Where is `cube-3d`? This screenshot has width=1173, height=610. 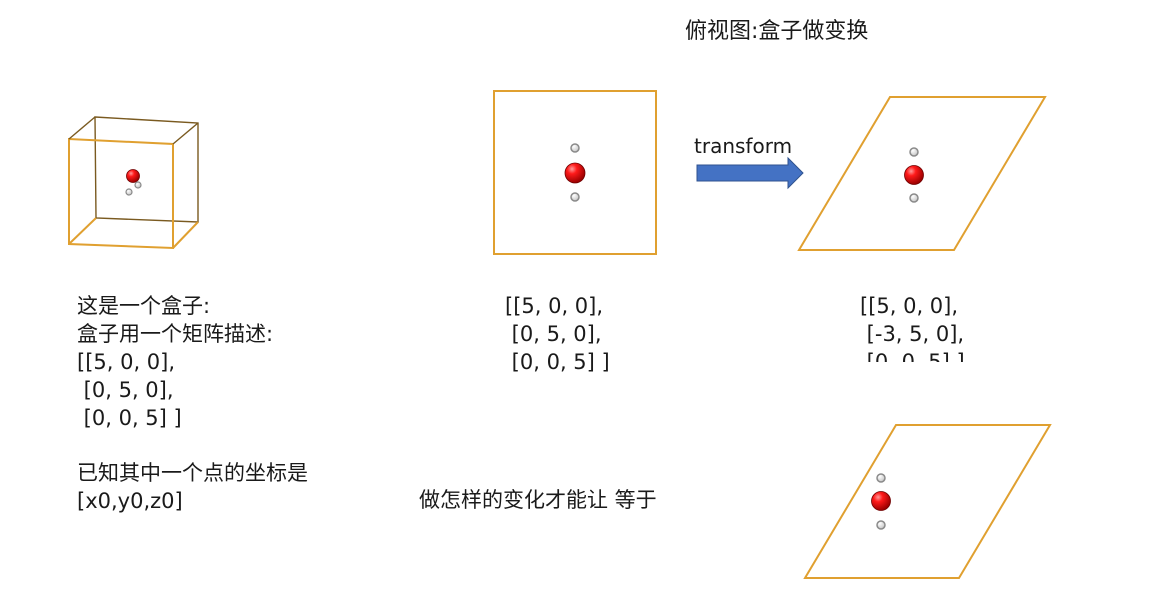 cube-3d is located at coordinates (133, 183).